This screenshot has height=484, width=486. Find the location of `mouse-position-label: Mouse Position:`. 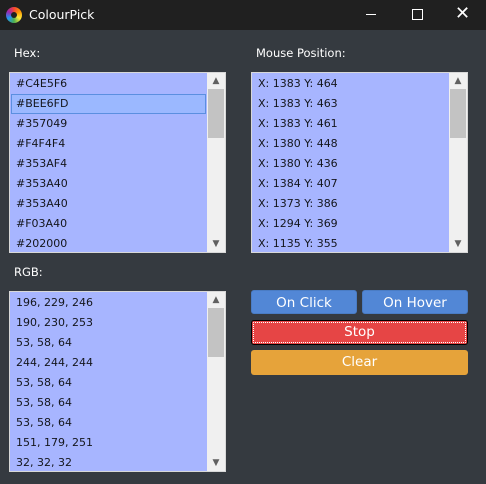

mouse-position-label: Mouse Position: is located at coordinates (301, 53).